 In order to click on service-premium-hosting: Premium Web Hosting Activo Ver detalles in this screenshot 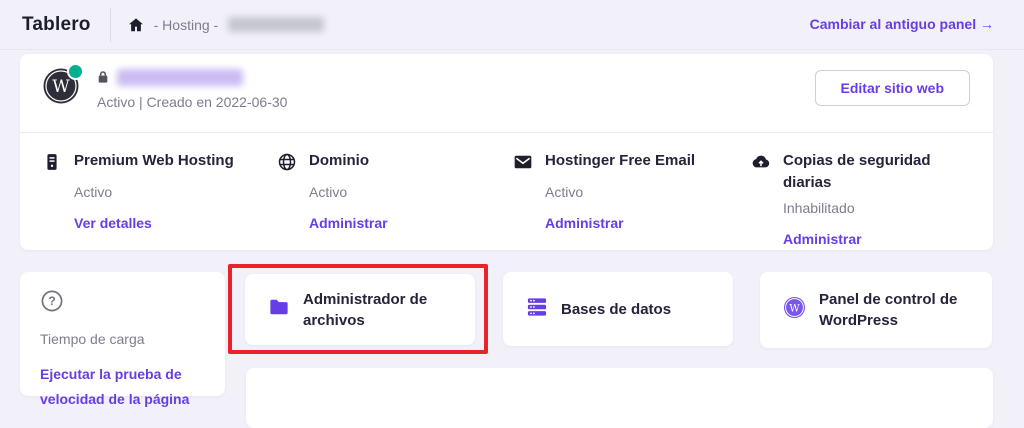, I will do `click(152, 190)`.